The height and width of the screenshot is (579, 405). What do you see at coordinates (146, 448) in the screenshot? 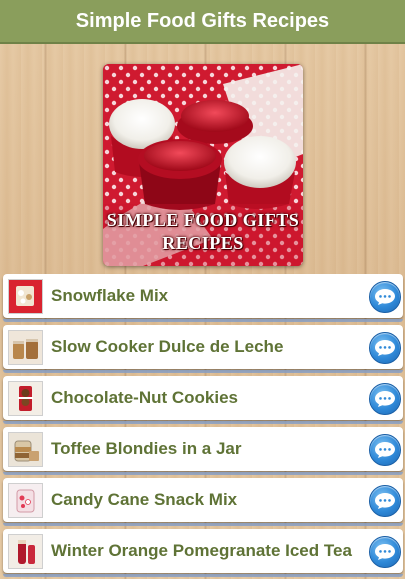
I see `recipe-item-label: Toffee Blondies in a Jar` at bounding box center [146, 448].